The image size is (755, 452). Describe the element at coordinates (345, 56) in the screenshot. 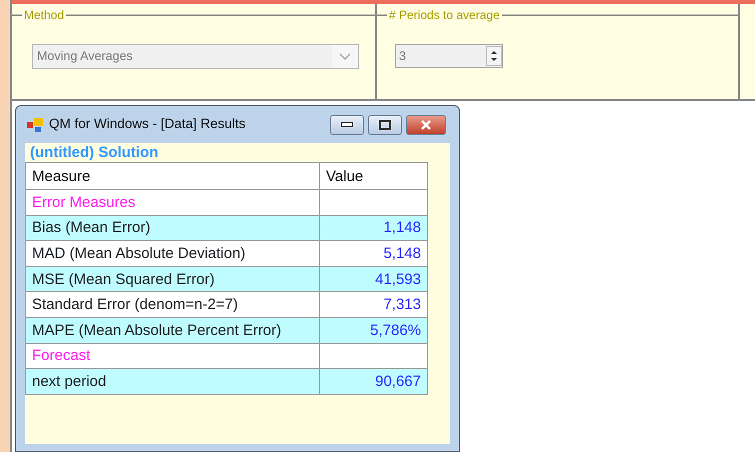

I see `chevron-down-icon` at that location.